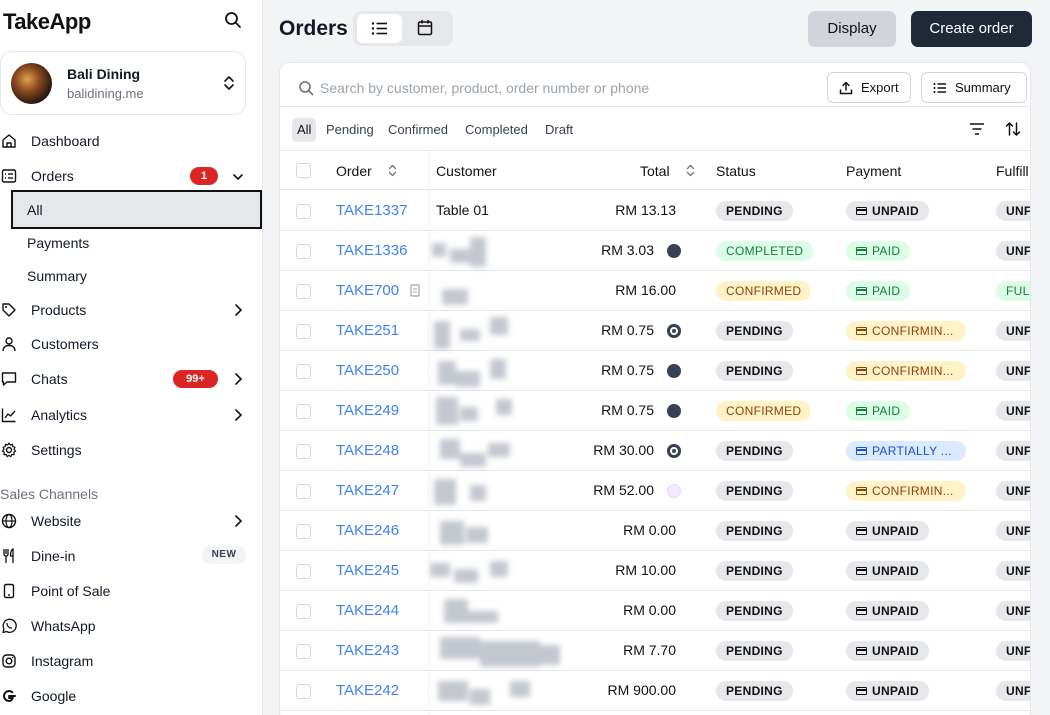 Image resolution: width=1050 pixels, height=715 pixels. Describe the element at coordinates (559, 130) in the screenshot. I see `filter-tab-draft: Draft` at that location.